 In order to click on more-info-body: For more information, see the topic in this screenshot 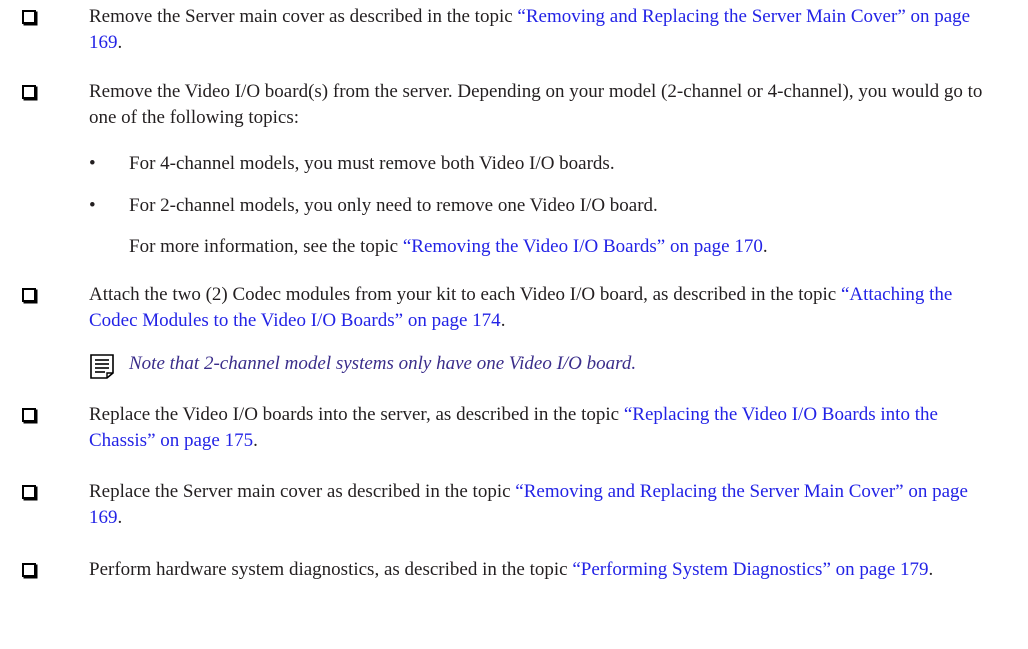, I will do `click(266, 246)`.